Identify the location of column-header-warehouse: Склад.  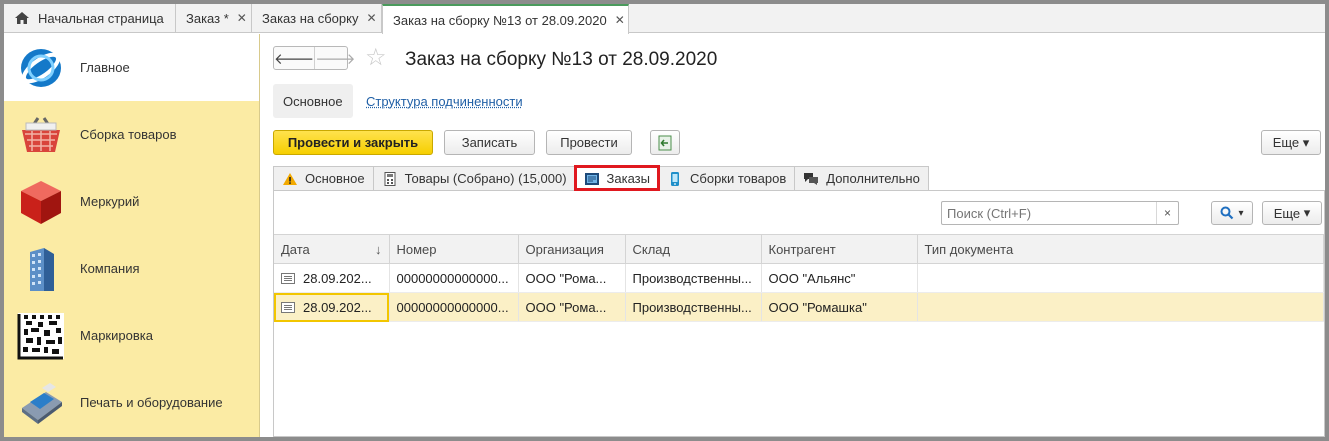
(693, 249).